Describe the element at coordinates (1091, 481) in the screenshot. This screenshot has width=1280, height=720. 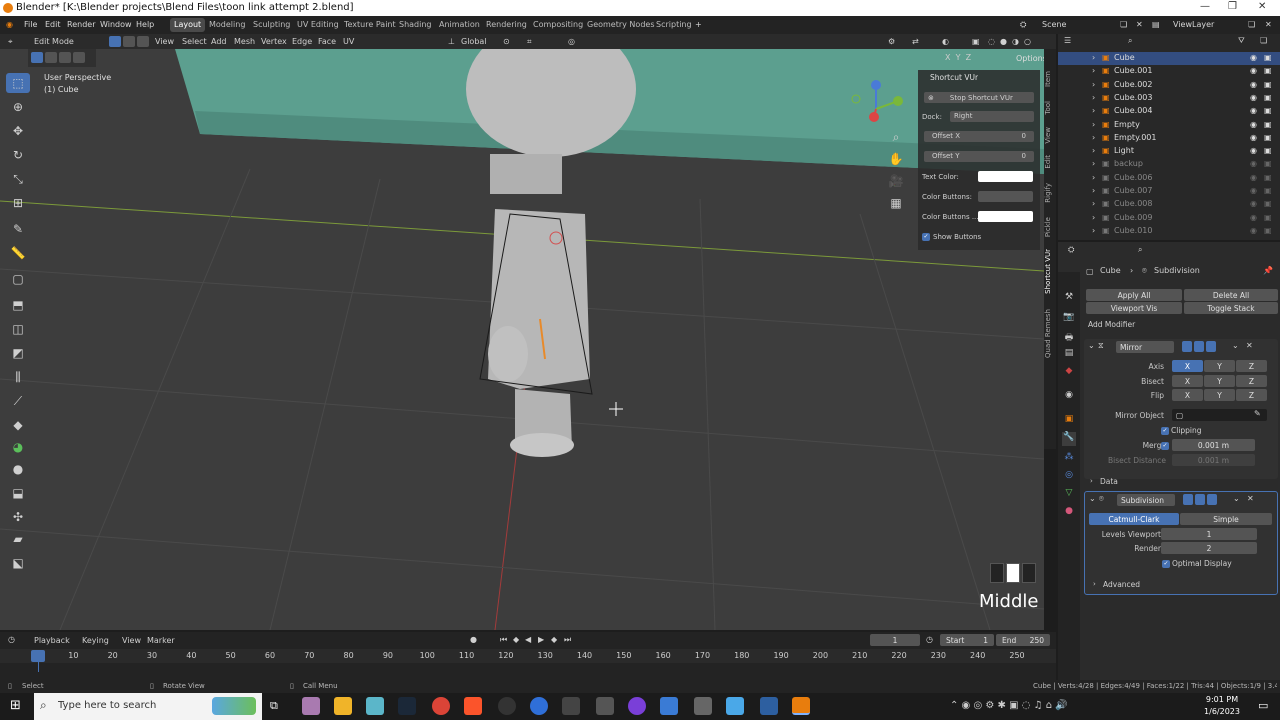
I see `data-expand-icon: ›` at that location.